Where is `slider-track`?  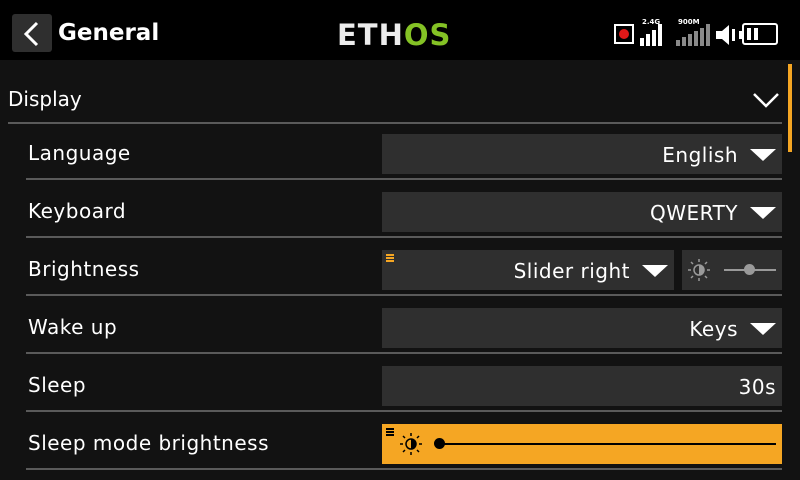
slider-track is located at coordinates (607, 444).